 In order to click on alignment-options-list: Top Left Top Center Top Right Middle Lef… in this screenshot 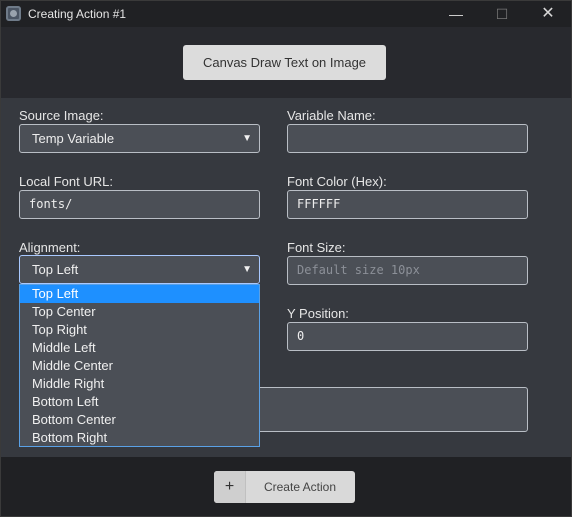, I will do `click(139, 365)`.